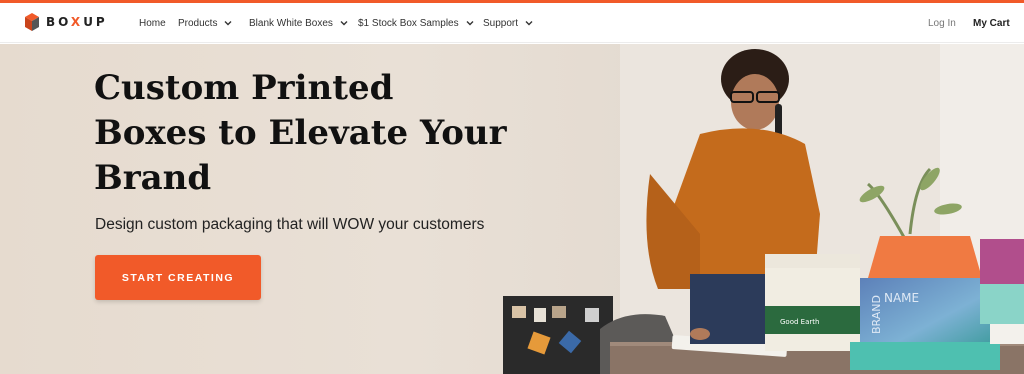 This screenshot has height=374, width=1024. I want to click on green-product-box: Good Earth, so click(812, 302).